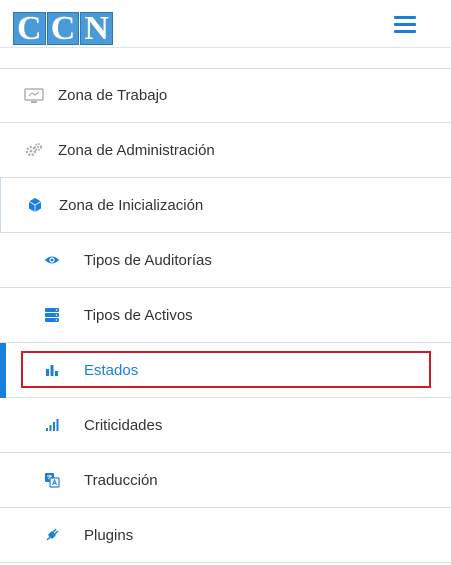 The height and width of the screenshot is (565, 451). I want to click on cube-icon, so click(35, 205).